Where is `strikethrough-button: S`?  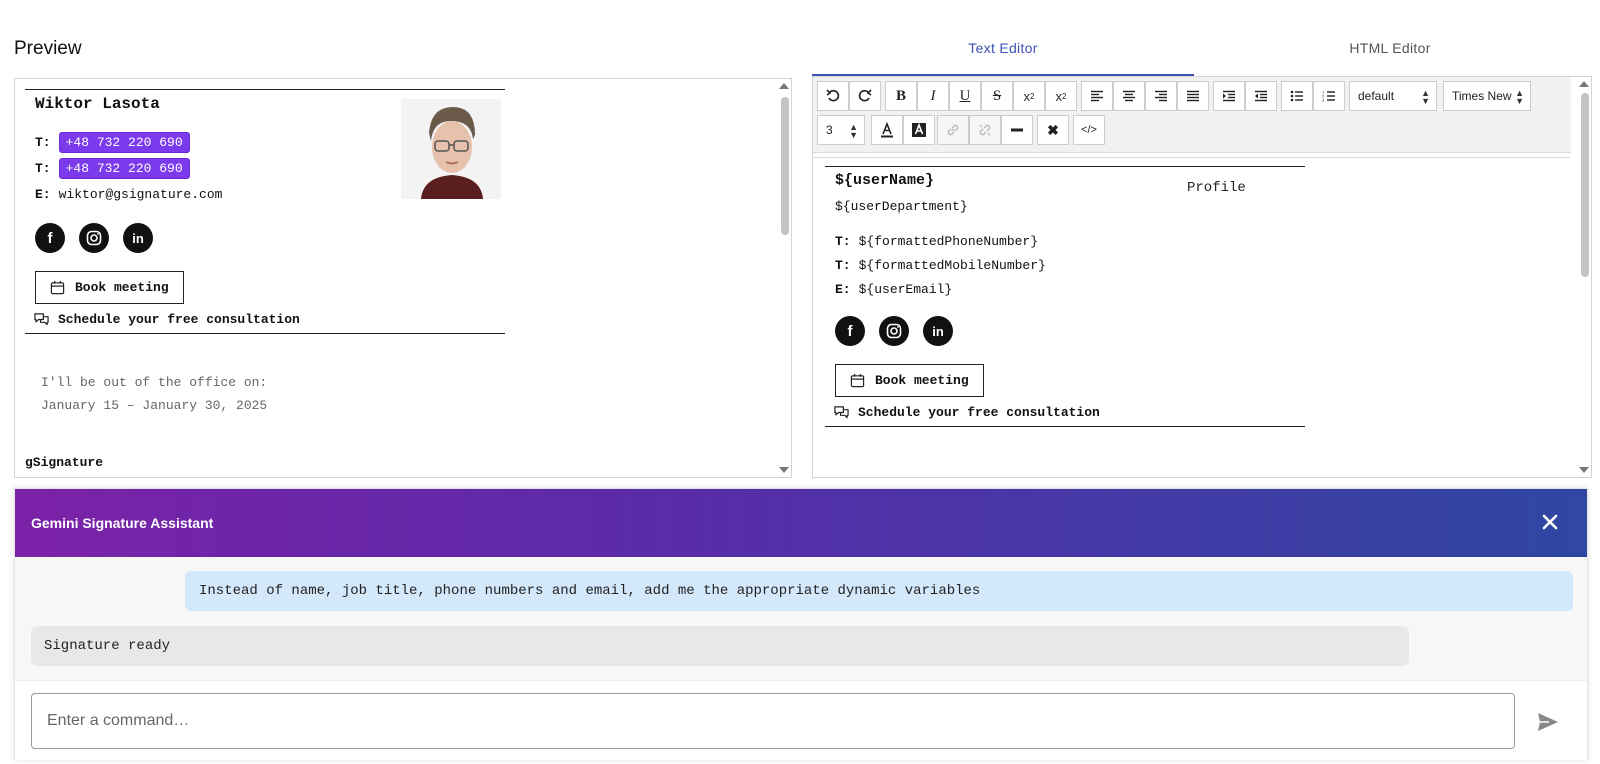
strikethrough-button: S is located at coordinates (997, 96).